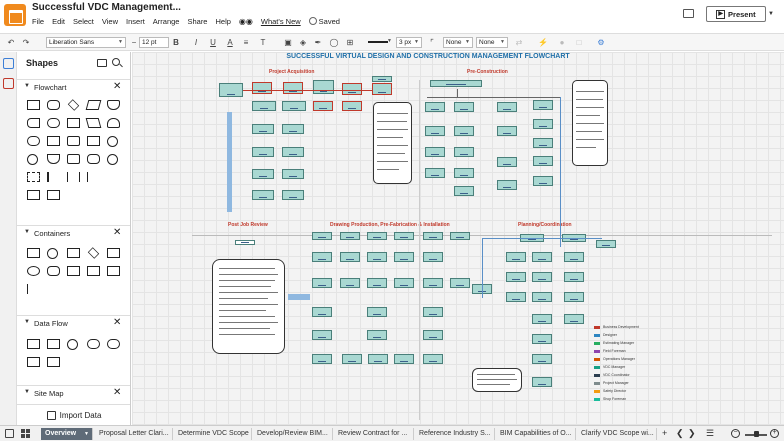 Image resolution: width=784 pixels, height=441 pixels. What do you see at coordinates (610, 391) in the screenshot?
I see `legend-item: Safety Director` at bounding box center [610, 391].